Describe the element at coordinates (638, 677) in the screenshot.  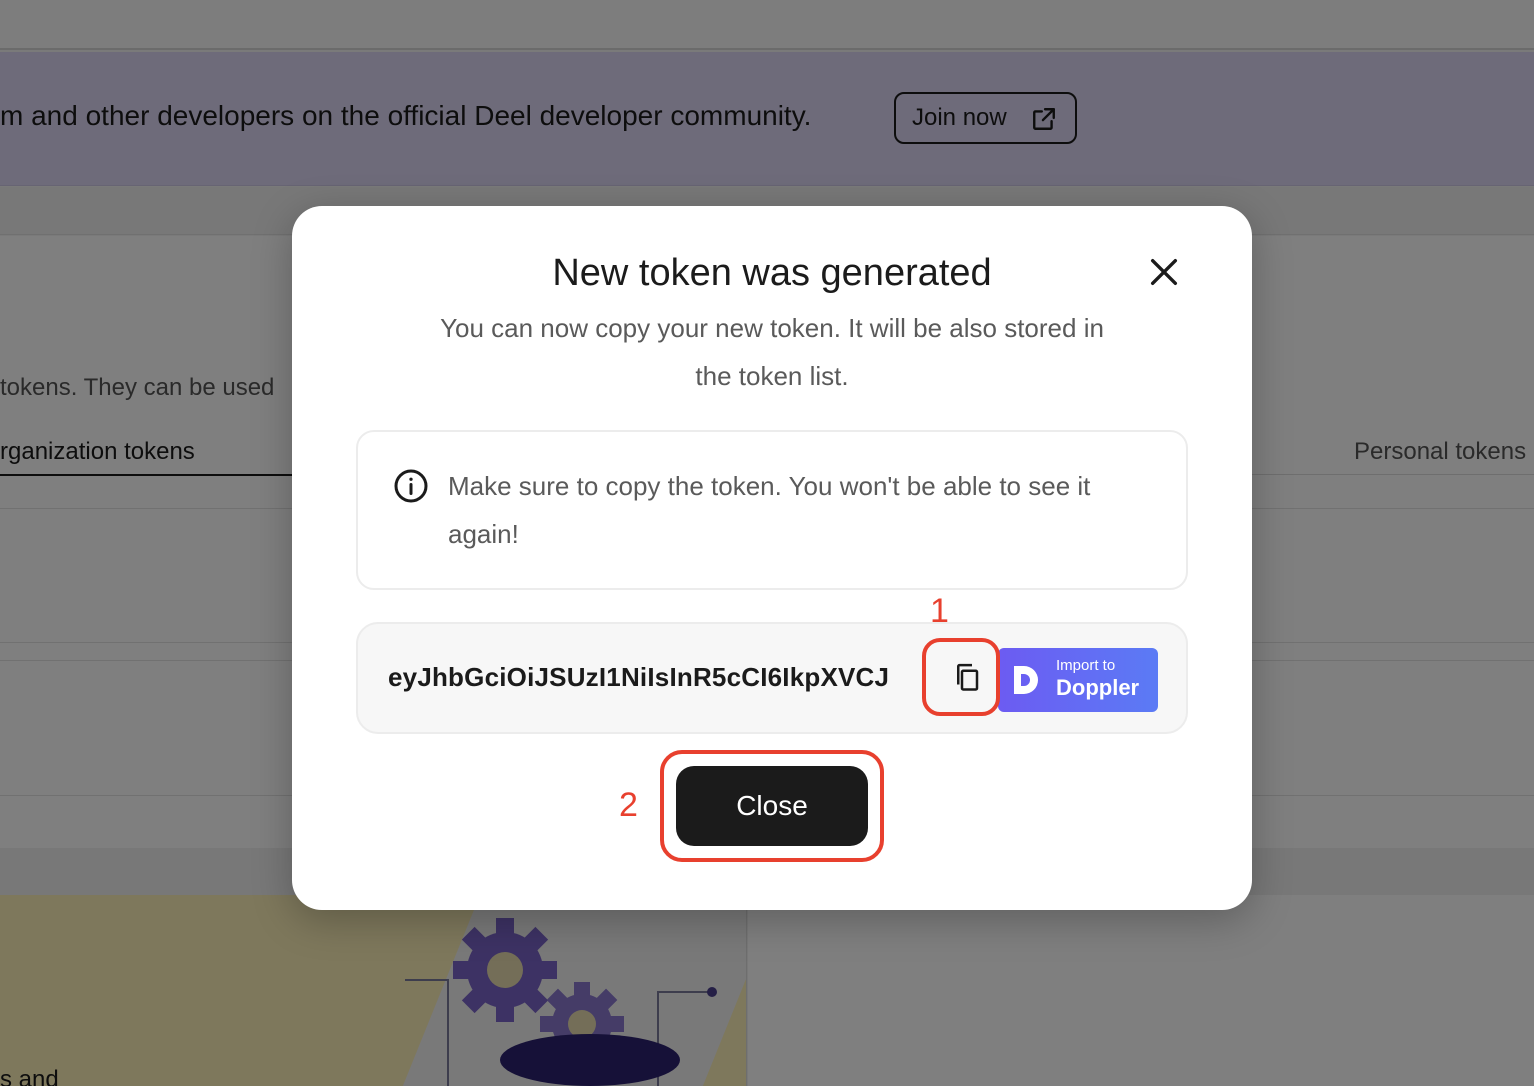
I see `token-value: eyJhbGciOiJSUzI1NiIsInR5cCI6IkpXVCJ` at that location.